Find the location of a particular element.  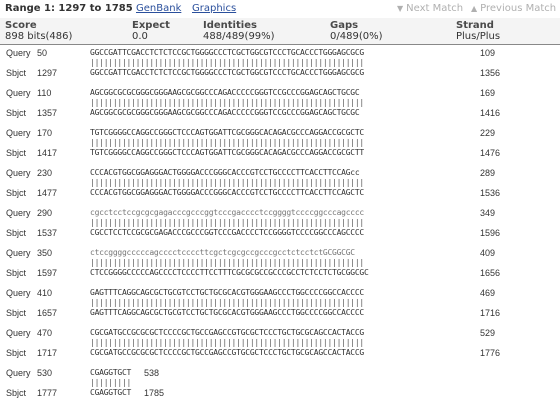

stat-label: Identities is located at coordinates (230, 25).